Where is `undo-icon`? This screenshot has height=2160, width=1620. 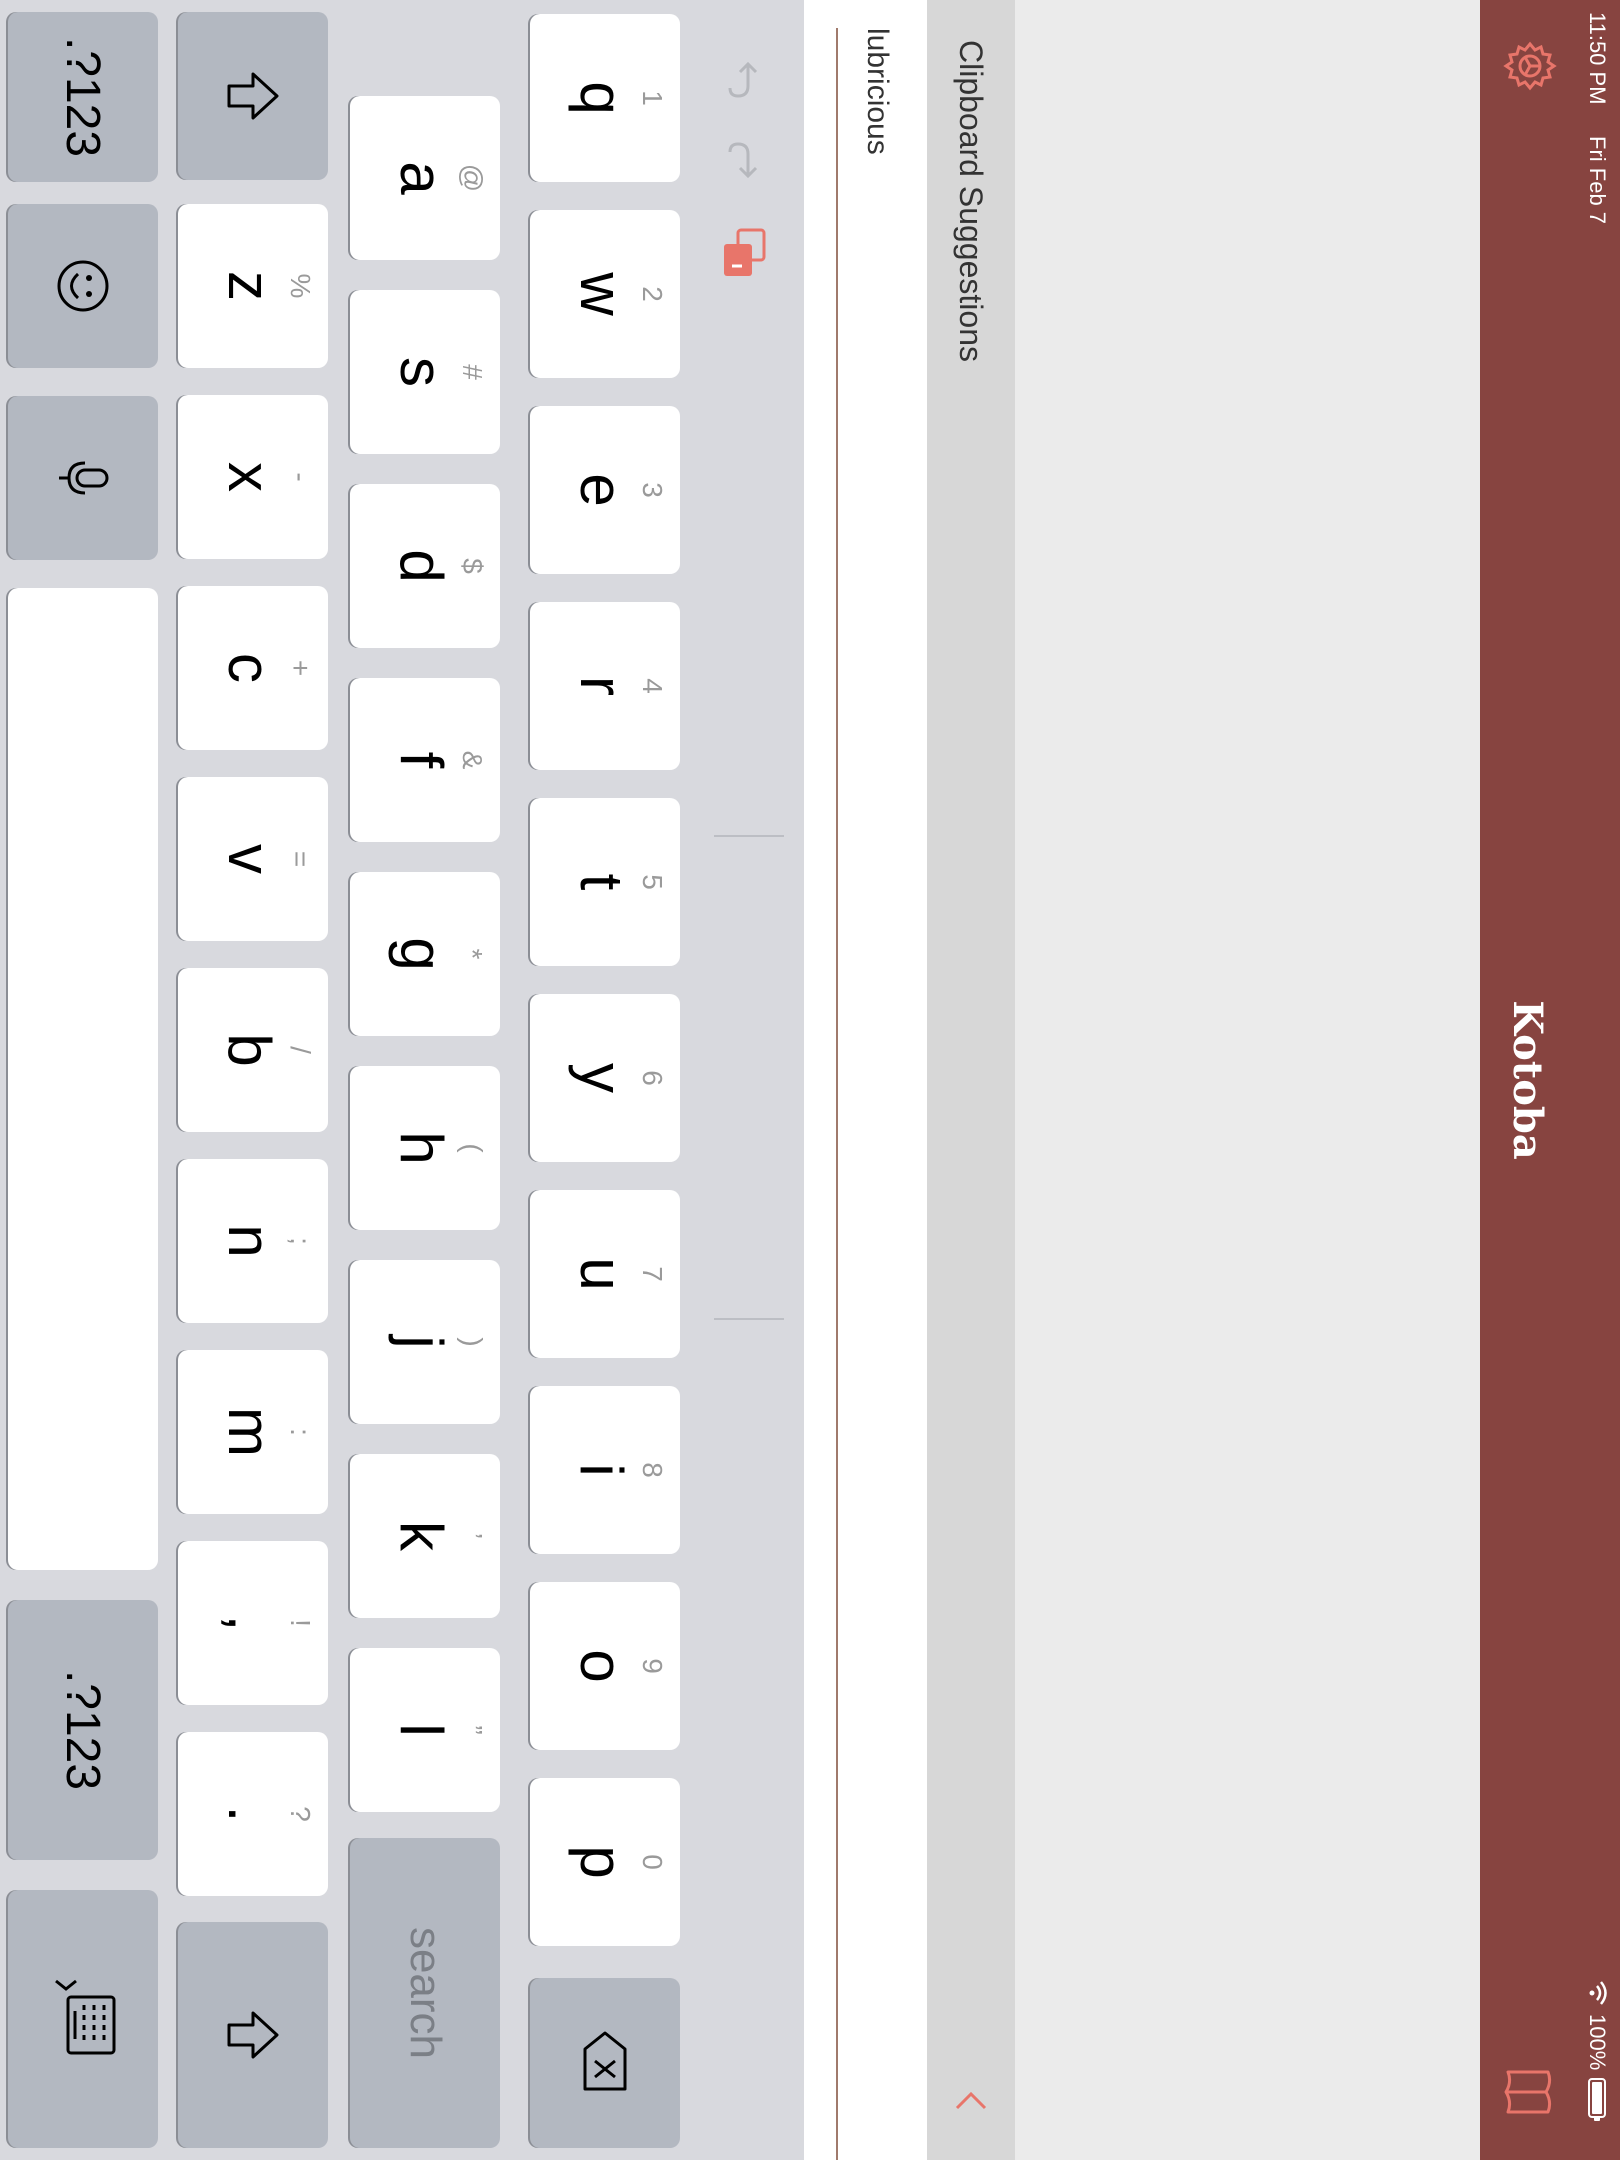 undo-icon is located at coordinates (744, 80).